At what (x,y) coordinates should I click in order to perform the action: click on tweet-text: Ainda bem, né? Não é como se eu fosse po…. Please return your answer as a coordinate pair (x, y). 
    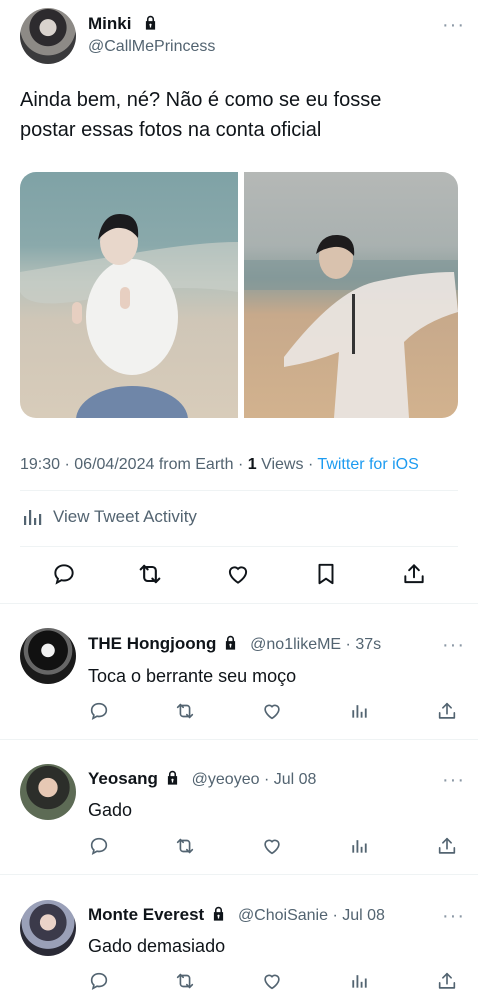
    Looking at the image, I should click on (240, 115).